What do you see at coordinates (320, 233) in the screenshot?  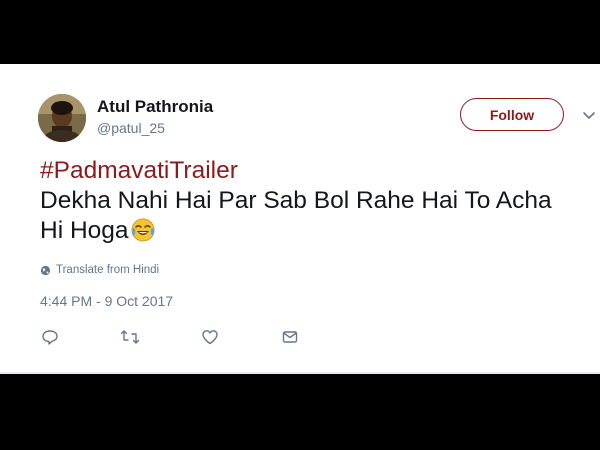 I see `tweet-body-line-2: Hi Hoga` at bounding box center [320, 233].